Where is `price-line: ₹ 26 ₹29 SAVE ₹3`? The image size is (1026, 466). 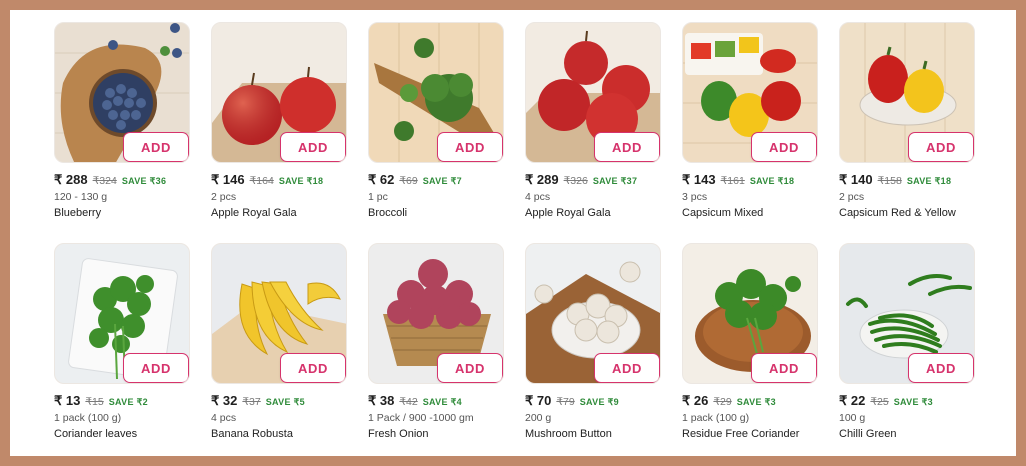
price-line: ₹ 26 ₹29 SAVE ₹3 is located at coordinates (750, 401).